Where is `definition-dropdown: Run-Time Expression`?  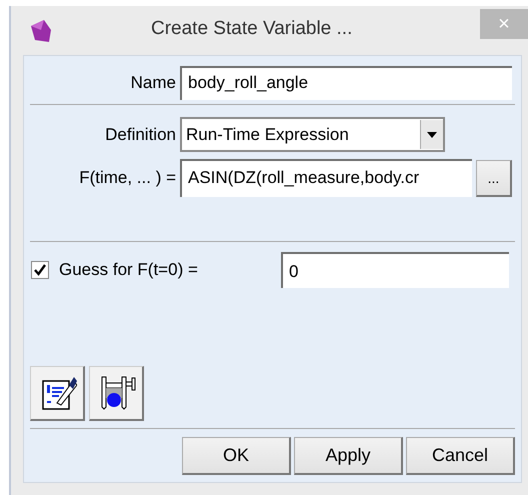
definition-dropdown: Run-Time Expression is located at coordinates (312, 134).